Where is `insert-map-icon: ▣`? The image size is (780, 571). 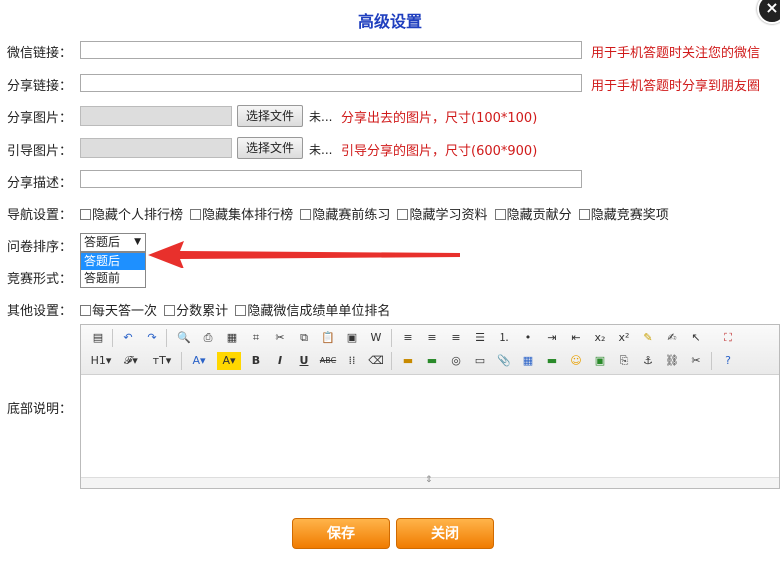
insert-map-icon: ▣ is located at coordinates (600, 361).